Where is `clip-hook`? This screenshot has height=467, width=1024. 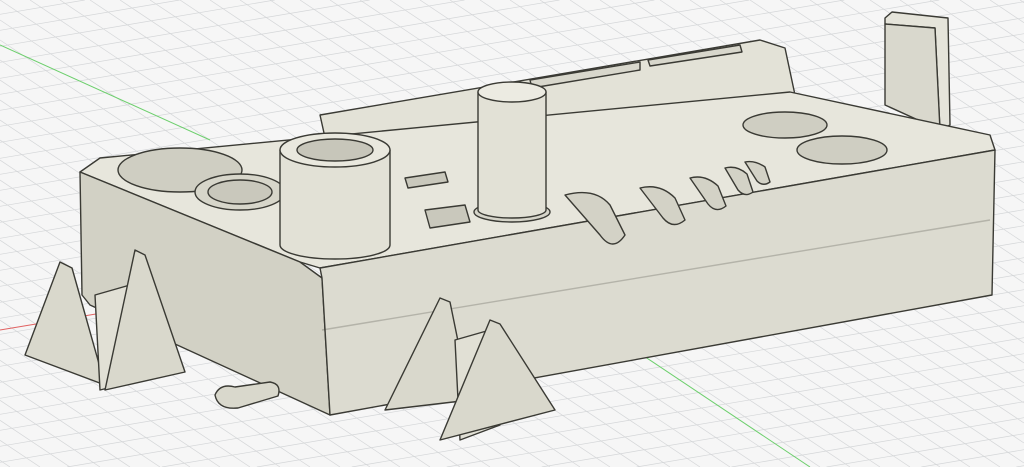
clip-hook is located at coordinates (247, 395).